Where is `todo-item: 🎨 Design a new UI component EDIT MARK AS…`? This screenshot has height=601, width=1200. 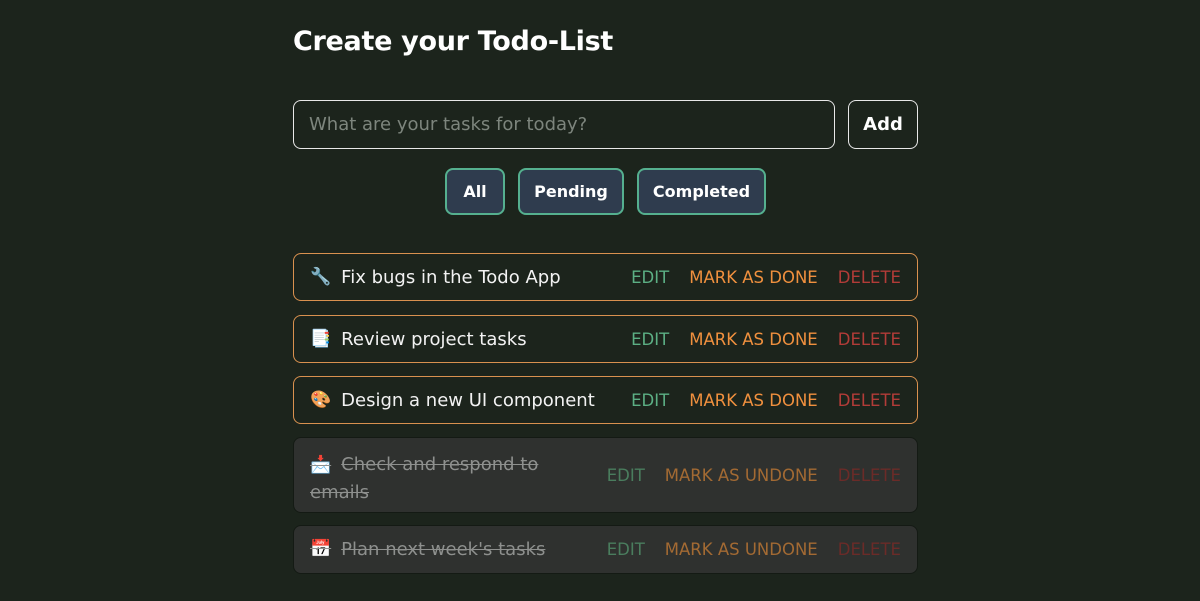 todo-item: 🎨 Design a new UI component EDIT MARK AS… is located at coordinates (605, 400).